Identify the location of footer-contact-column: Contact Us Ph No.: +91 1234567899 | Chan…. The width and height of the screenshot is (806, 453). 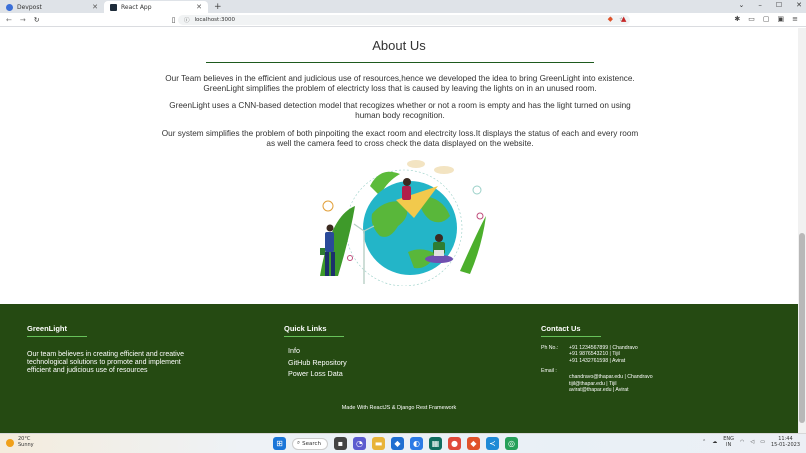
(605, 358).